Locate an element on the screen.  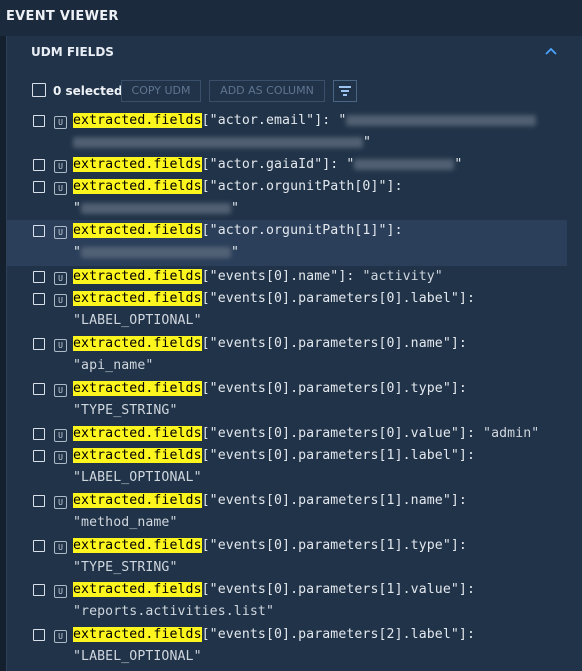
udm-field-row: Uextracted.fields["actor.email"]: " " is located at coordinates (287, 133).